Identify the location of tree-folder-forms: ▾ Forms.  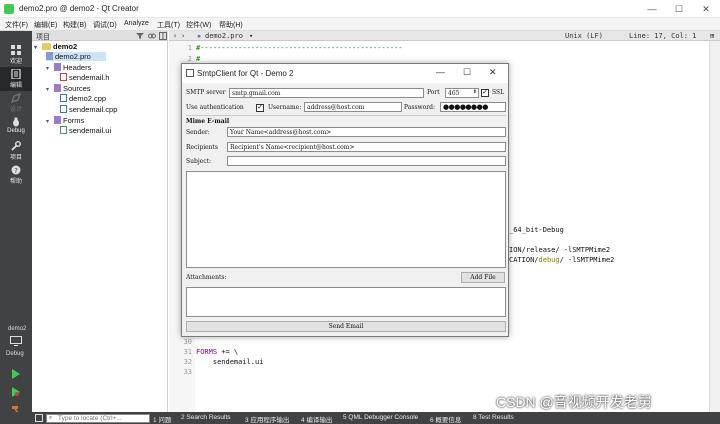
(65, 120).